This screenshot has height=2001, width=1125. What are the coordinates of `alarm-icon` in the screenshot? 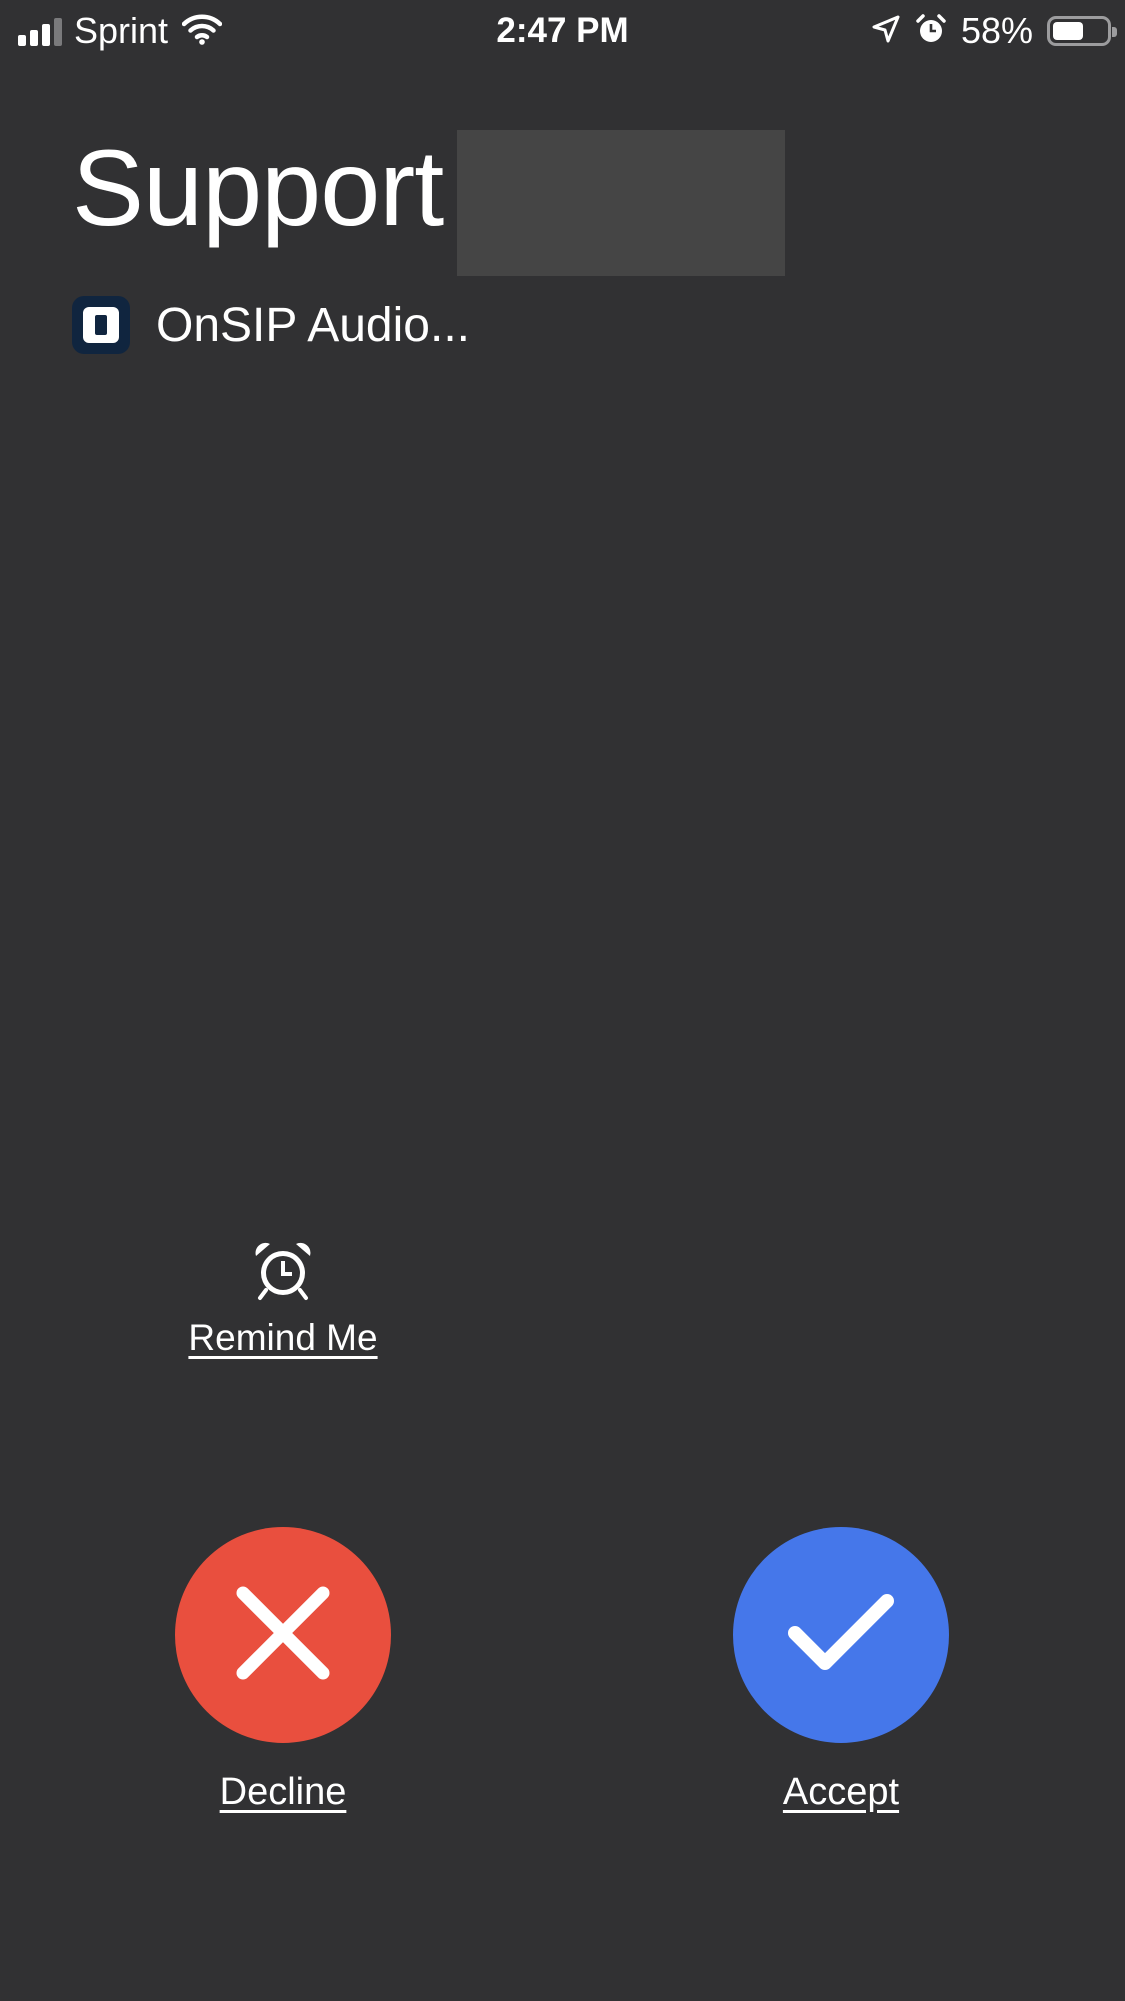 It's located at (931, 31).